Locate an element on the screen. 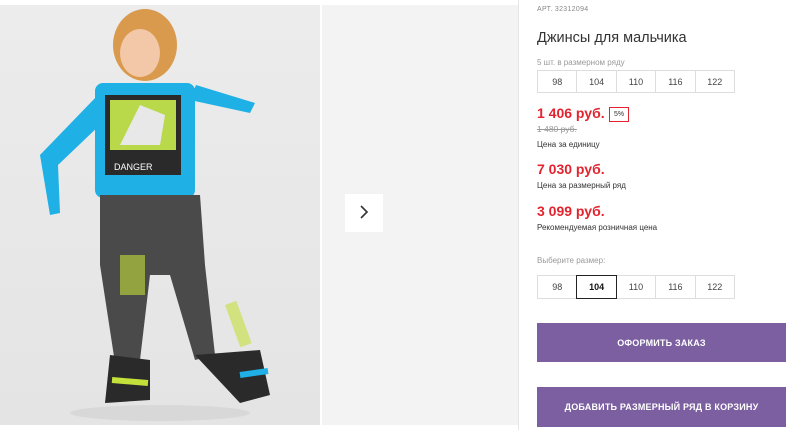 Image resolution: width=800 pixels, height=430 pixels. size-selector: 98 104 110 116 122 is located at coordinates (636, 287).